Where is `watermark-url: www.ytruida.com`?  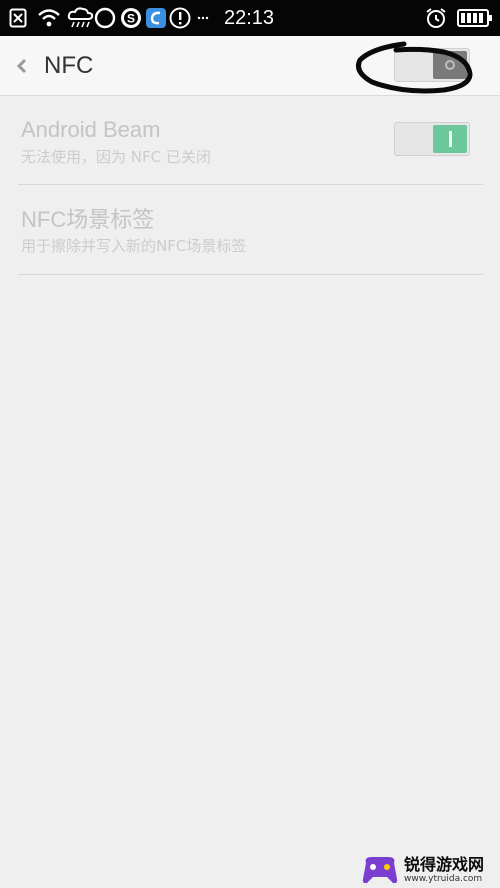 watermark-url: www.ytruida.com is located at coordinates (443, 878).